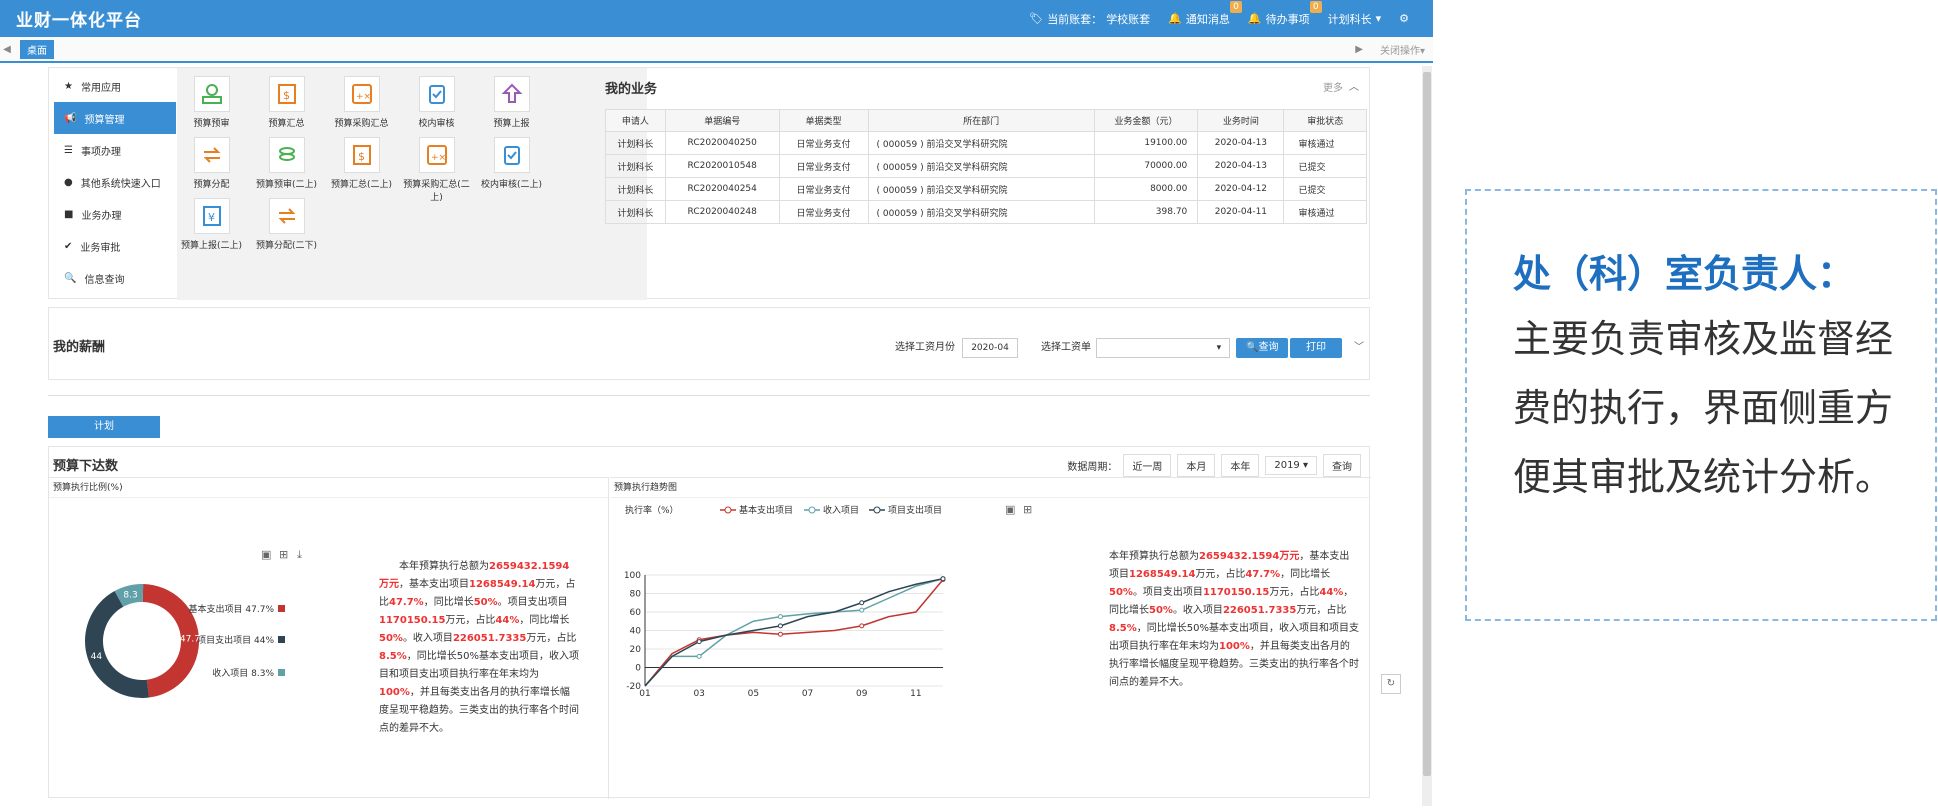  Describe the element at coordinates (100, 152) in the screenshot. I see `nav-label: 事项办理` at that location.